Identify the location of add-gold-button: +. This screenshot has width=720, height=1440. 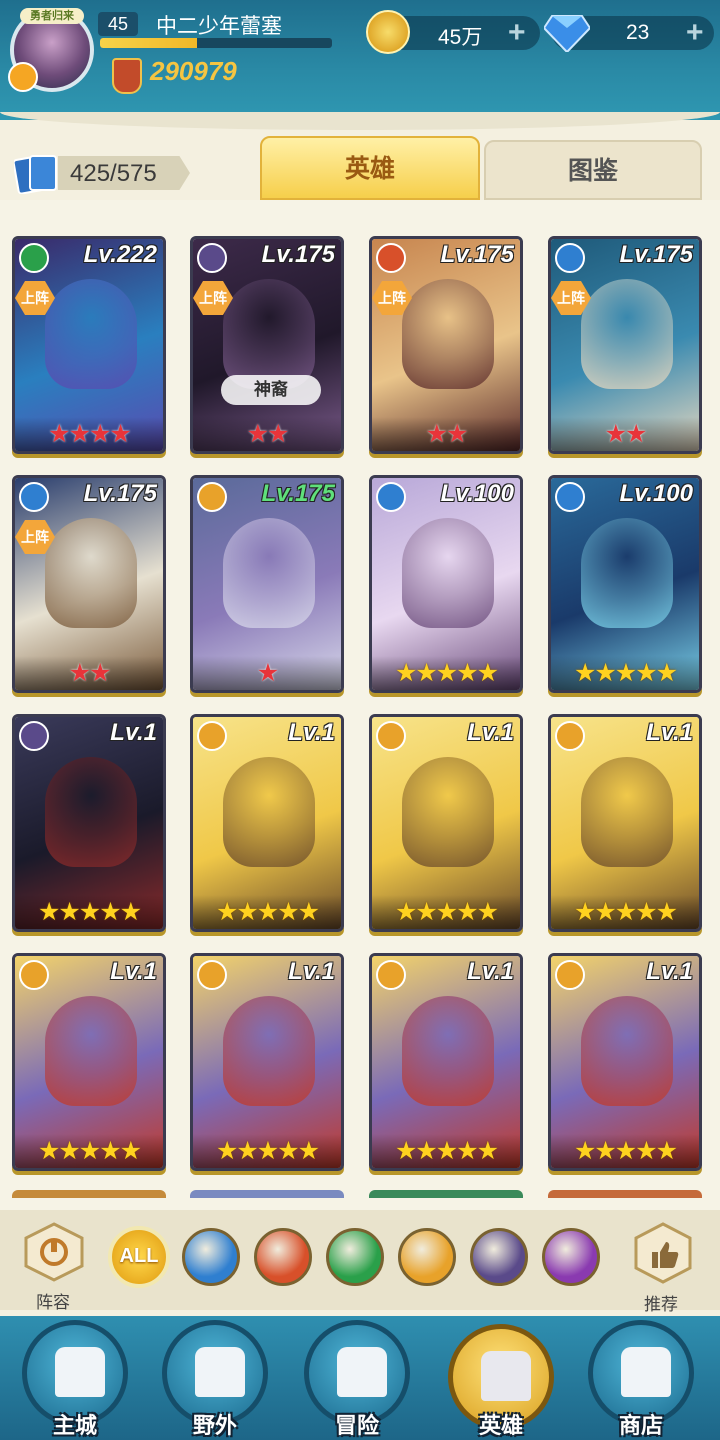
(517, 33).